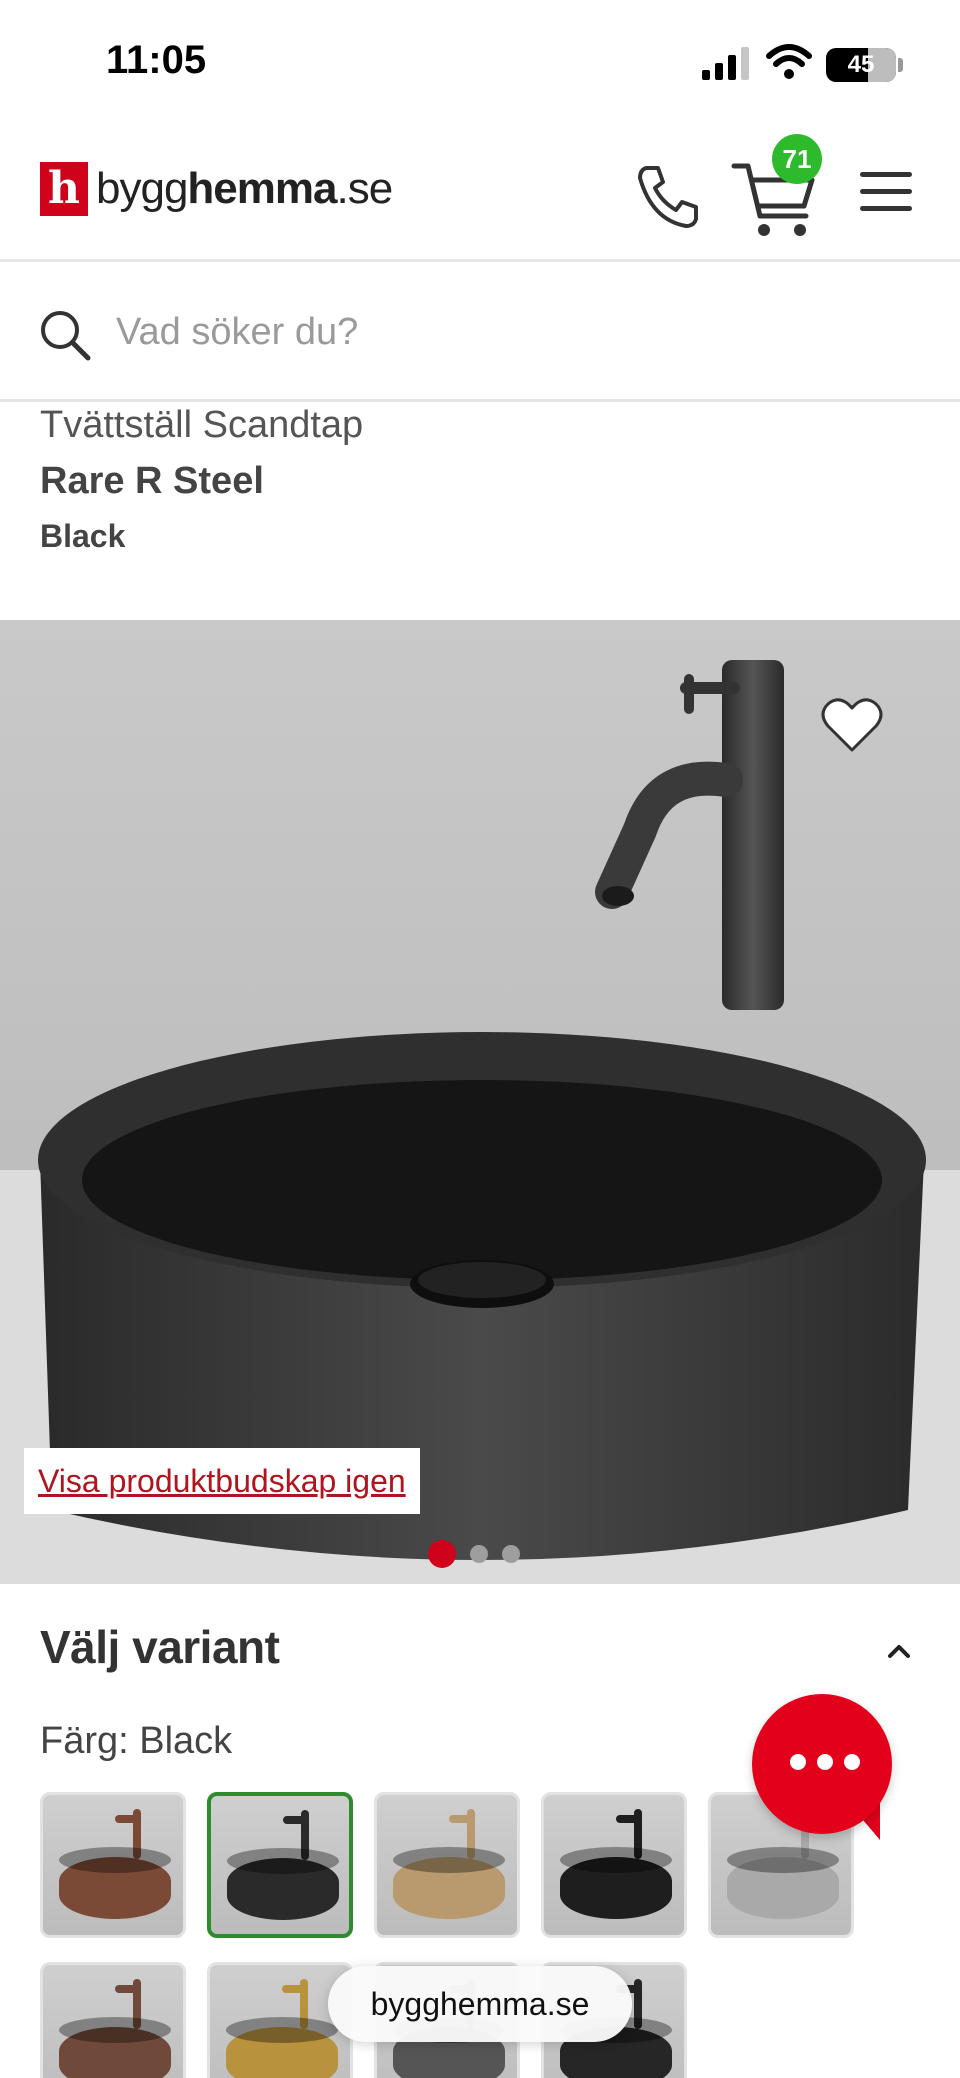  Describe the element at coordinates (442, 1554) in the screenshot. I see `carousel-dot-active` at that location.